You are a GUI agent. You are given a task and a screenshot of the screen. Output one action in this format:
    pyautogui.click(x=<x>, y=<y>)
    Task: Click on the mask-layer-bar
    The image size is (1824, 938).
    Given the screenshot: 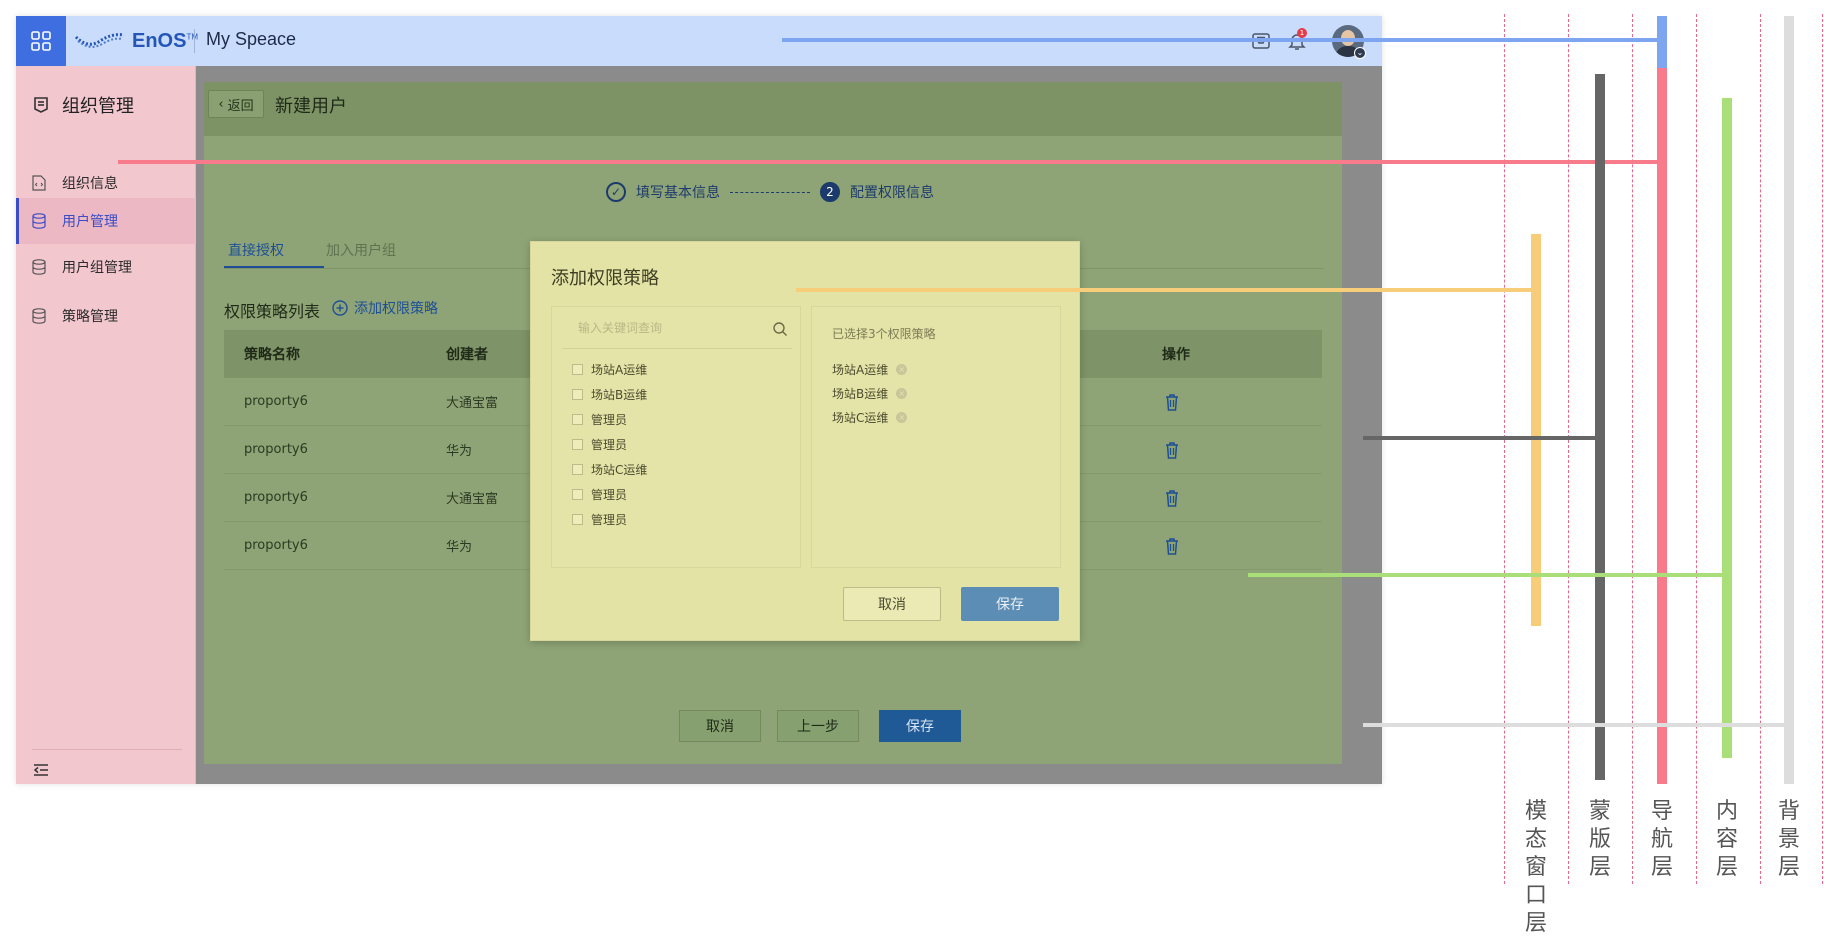 What is the action you would take?
    pyautogui.click(x=1600, y=427)
    